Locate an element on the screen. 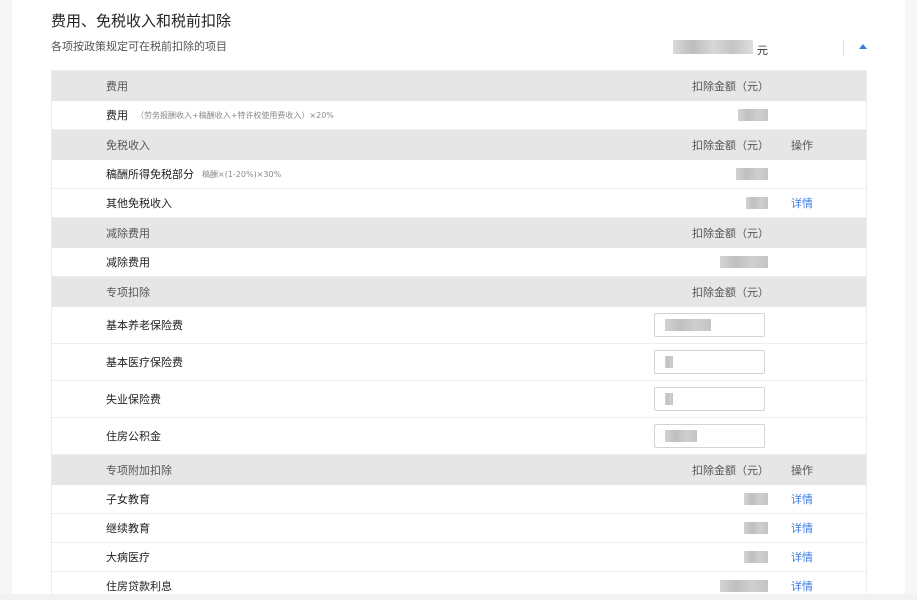 The height and width of the screenshot is (600, 917). item-label: 基本养老保险费 is located at coordinates (144, 325).